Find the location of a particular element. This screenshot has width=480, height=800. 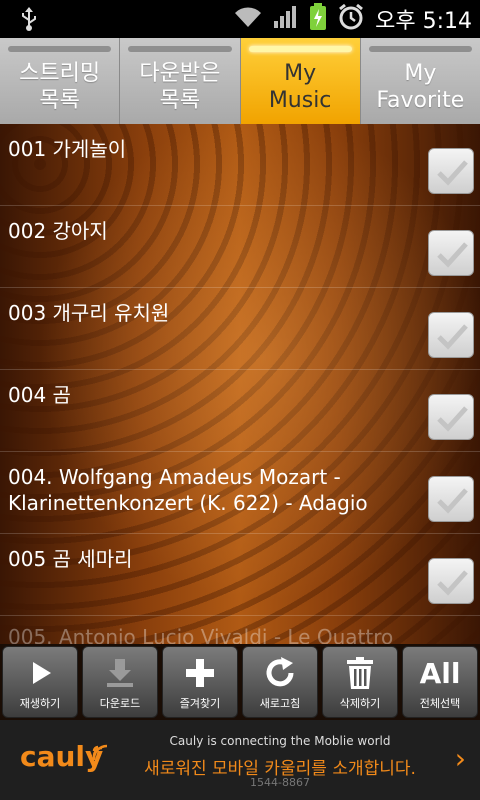

tab-bar: 스트리밍 목록 다운받은 목록 My Music My Favorite is located at coordinates (240, 81).